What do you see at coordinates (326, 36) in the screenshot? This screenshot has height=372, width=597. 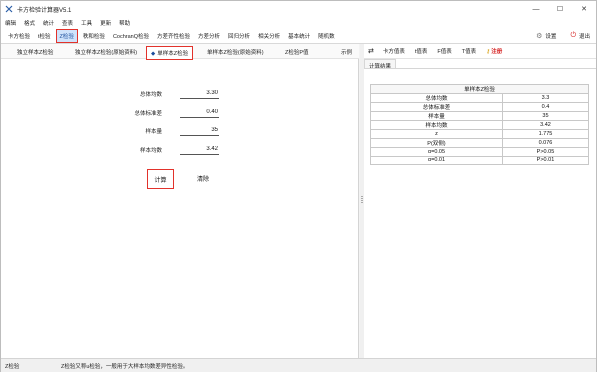 I see `tab-random-number: 随机数` at bounding box center [326, 36].